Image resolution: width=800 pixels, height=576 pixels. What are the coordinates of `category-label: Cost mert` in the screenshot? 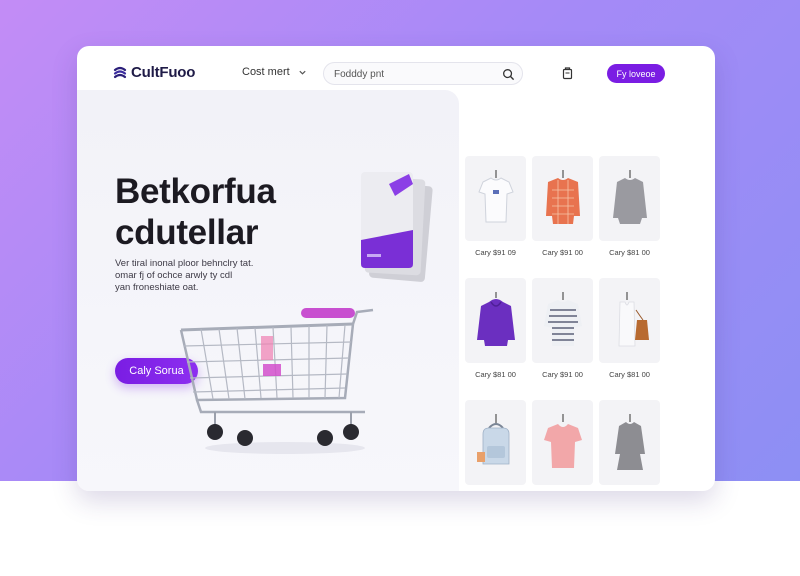 It's located at (266, 72).